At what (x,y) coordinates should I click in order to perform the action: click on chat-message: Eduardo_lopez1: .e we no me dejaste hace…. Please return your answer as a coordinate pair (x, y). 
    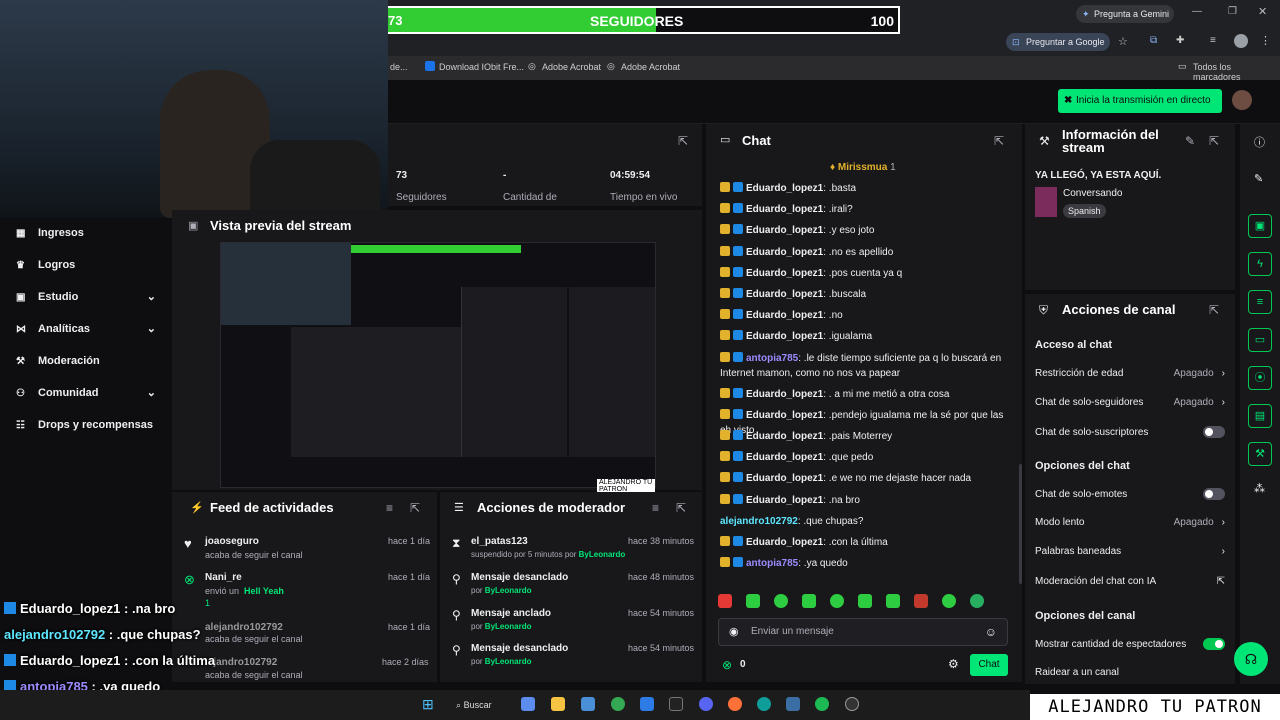
    Looking at the image, I should click on (865, 478).